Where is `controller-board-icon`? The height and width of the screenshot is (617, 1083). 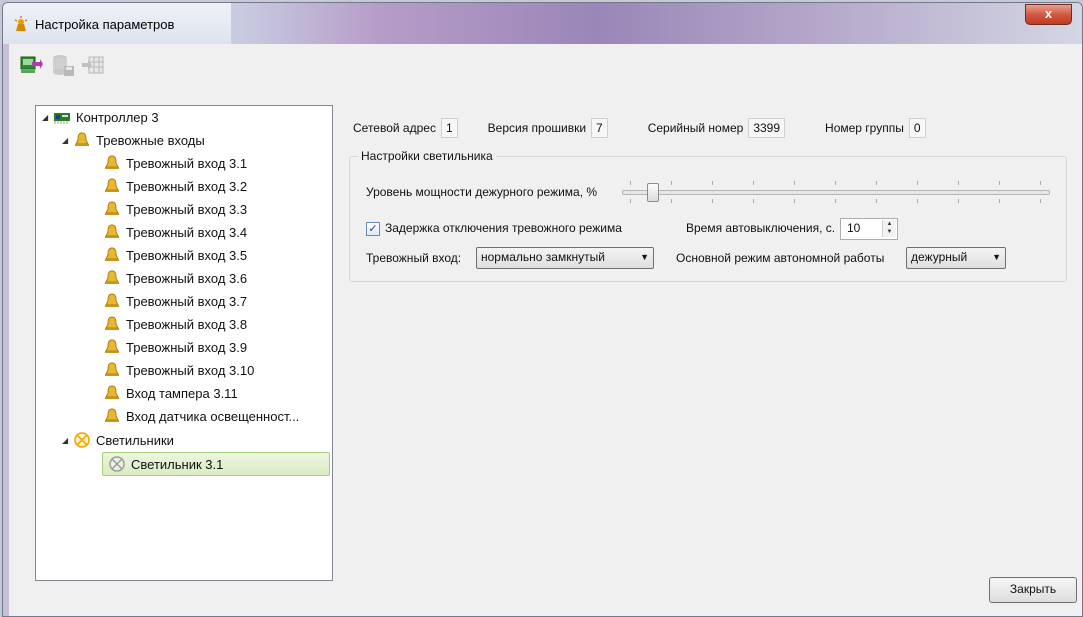 controller-board-icon is located at coordinates (62, 118).